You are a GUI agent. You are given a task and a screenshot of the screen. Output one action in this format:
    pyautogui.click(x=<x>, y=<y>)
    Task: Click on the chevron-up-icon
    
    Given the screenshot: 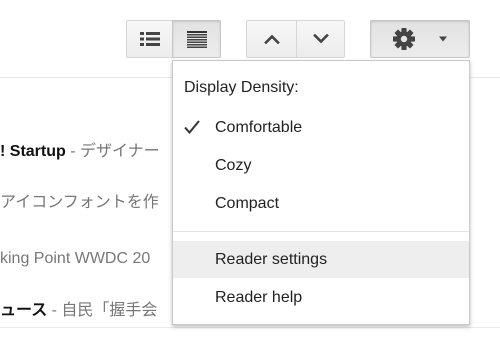 What is the action you would take?
    pyautogui.click(x=271, y=39)
    